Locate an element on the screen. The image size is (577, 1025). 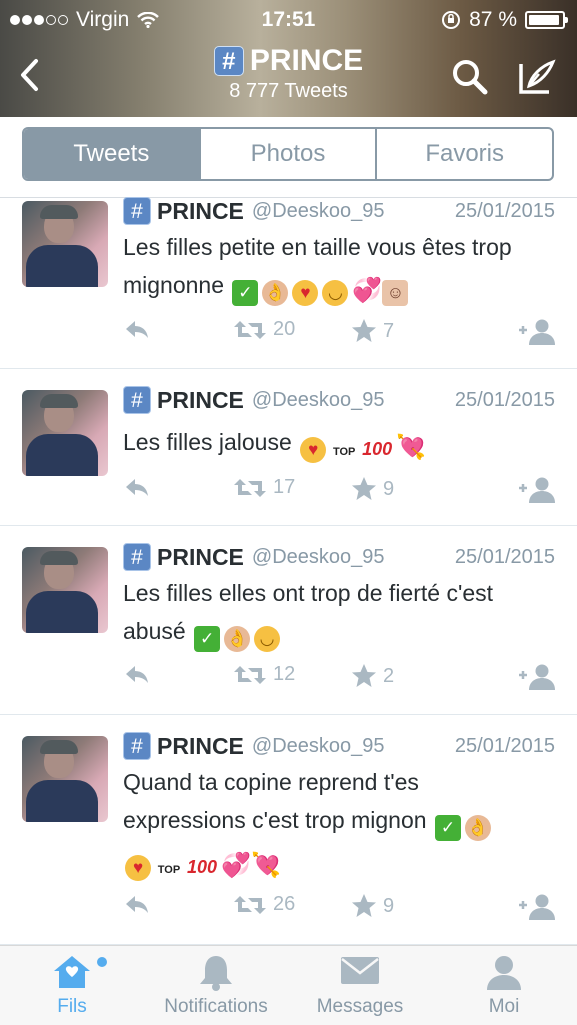
tab-fils: Fils is located at coordinates (72, 985).